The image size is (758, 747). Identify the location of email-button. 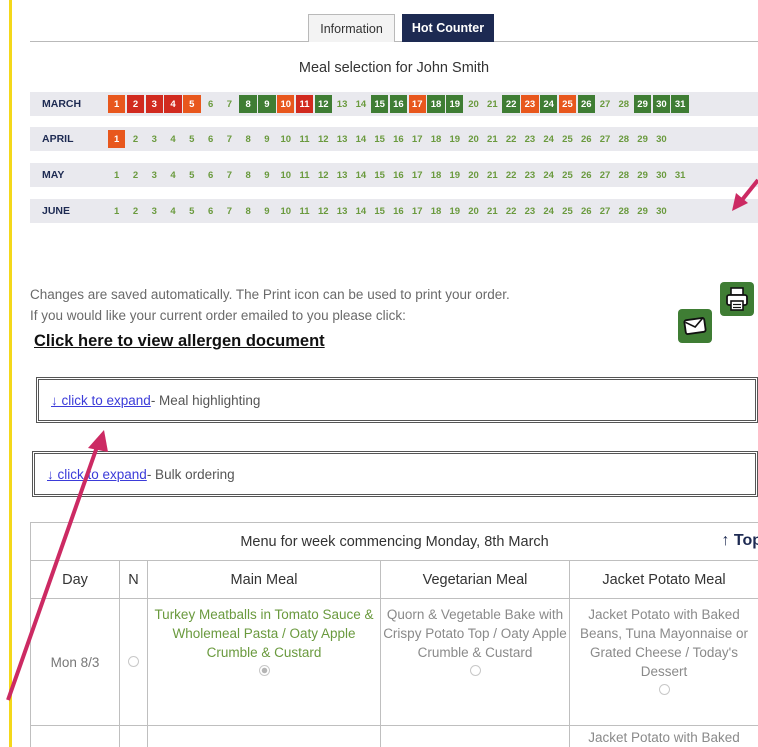
(695, 326).